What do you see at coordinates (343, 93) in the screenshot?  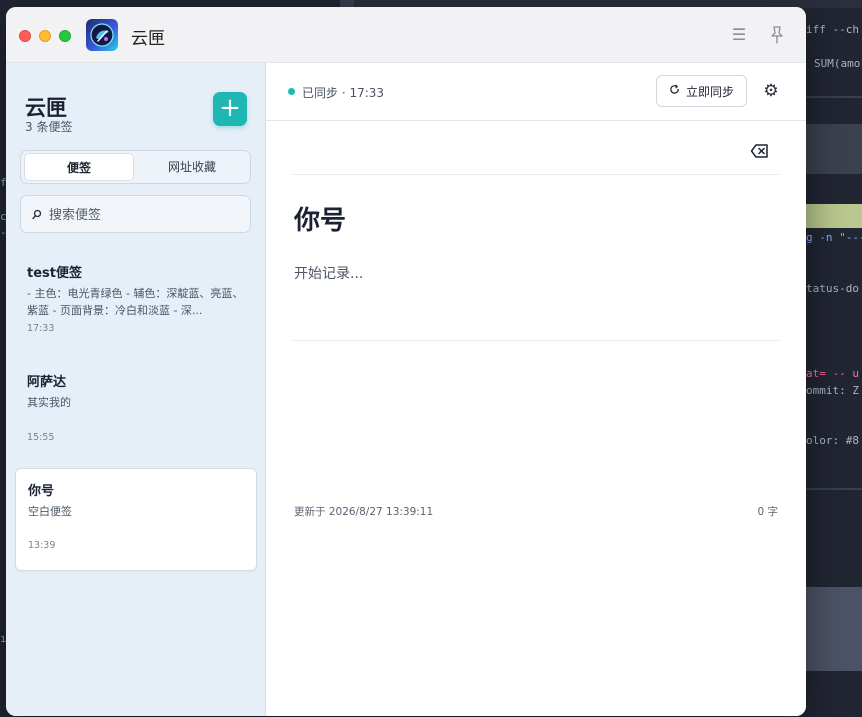 I see `sync-status: 已同步 · 17:33` at bounding box center [343, 93].